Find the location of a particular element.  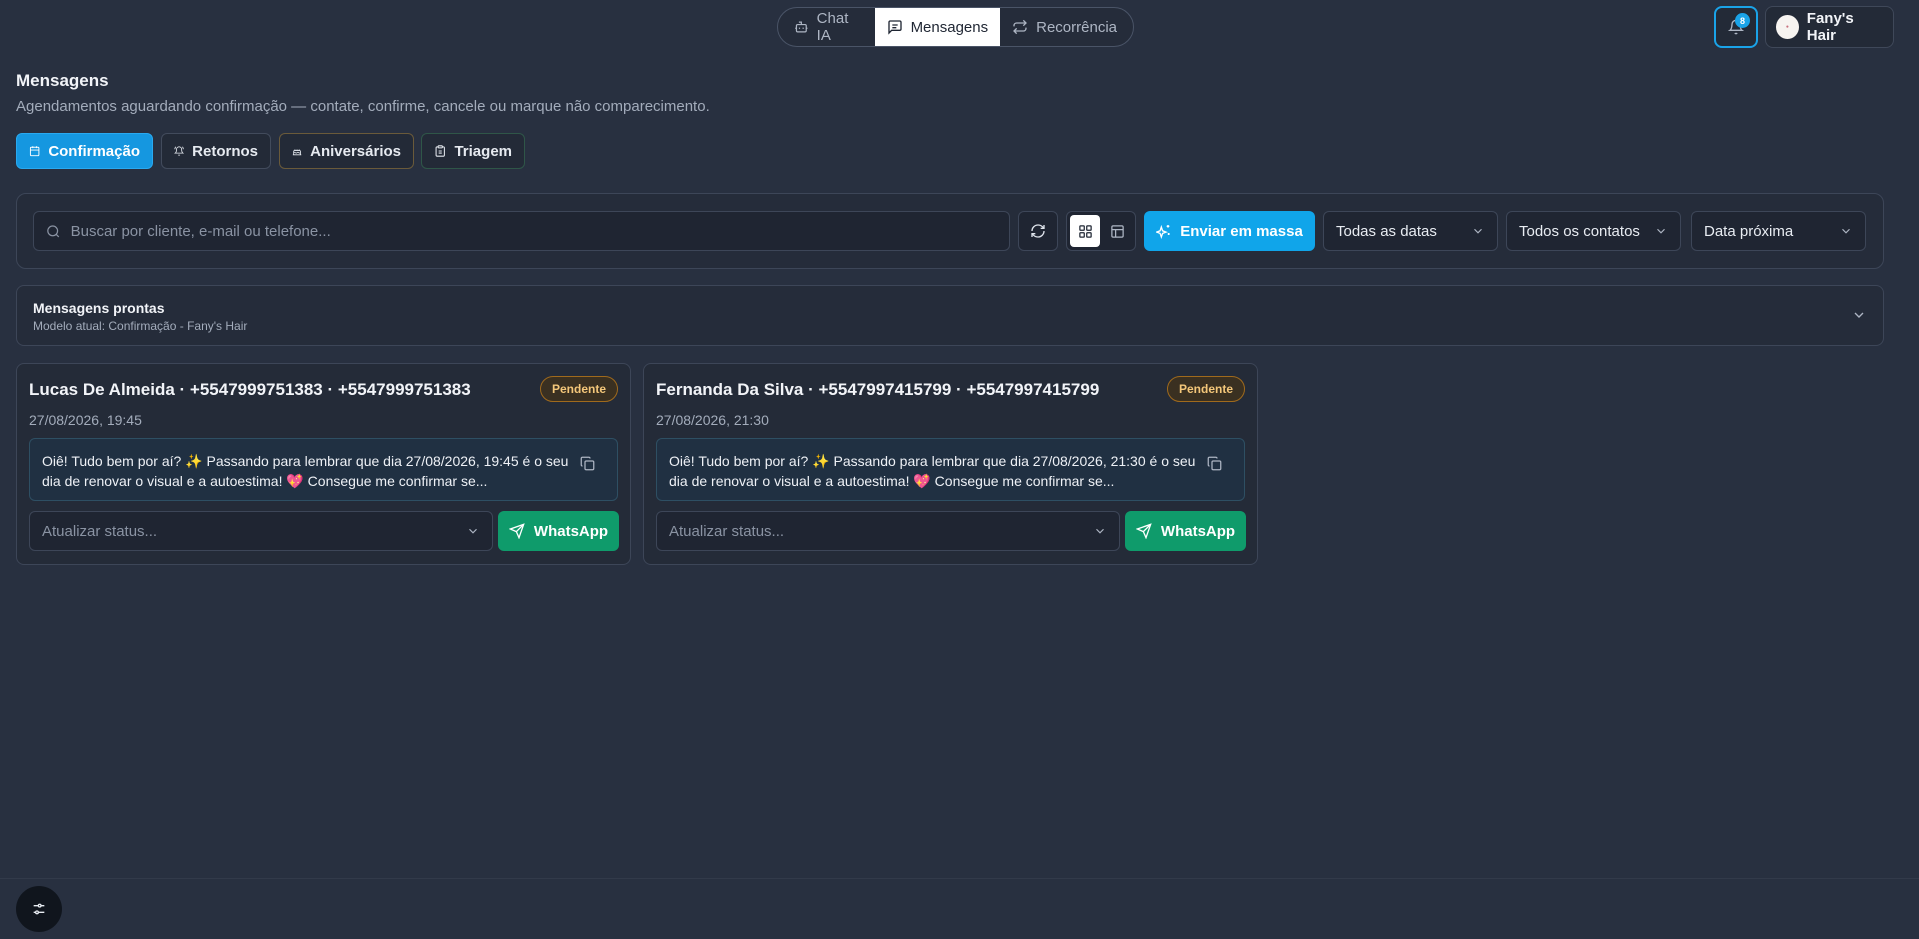

date-filter-value: Todas as datas is located at coordinates (1386, 231).